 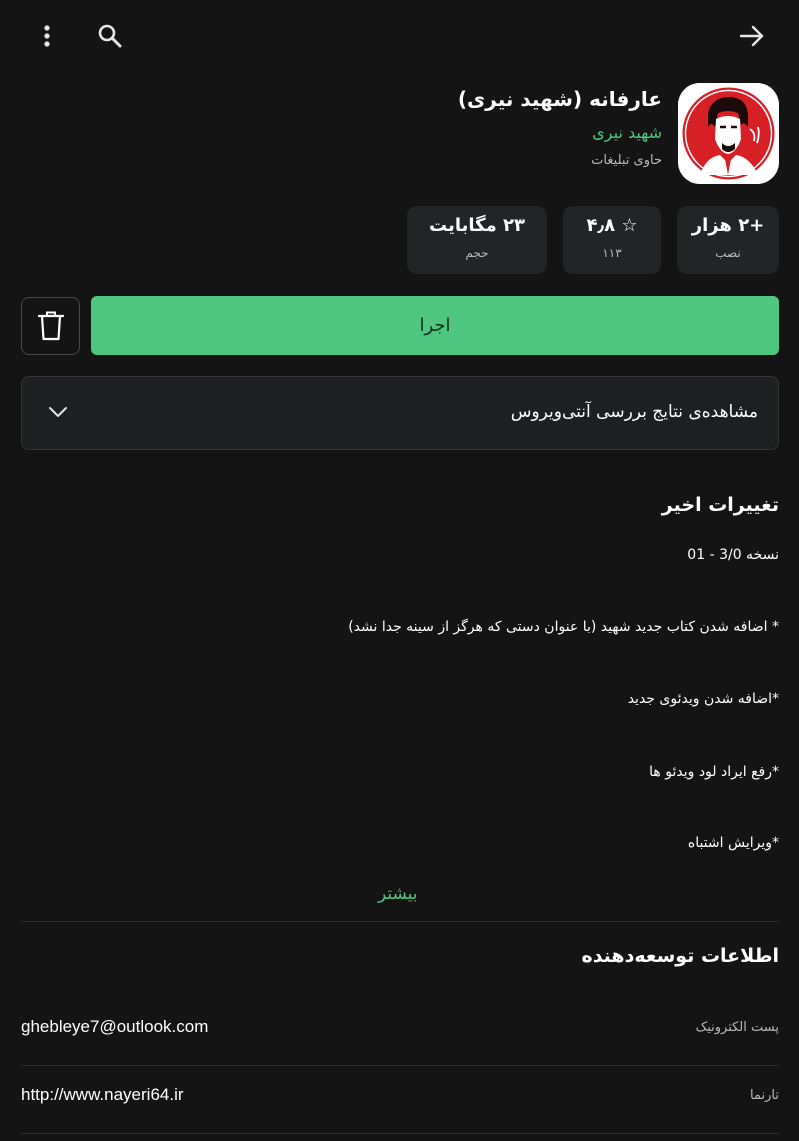 What do you see at coordinates (477, 253) in the screenshot?
I see `size-label: حجم` at bounding box center [477, 253].